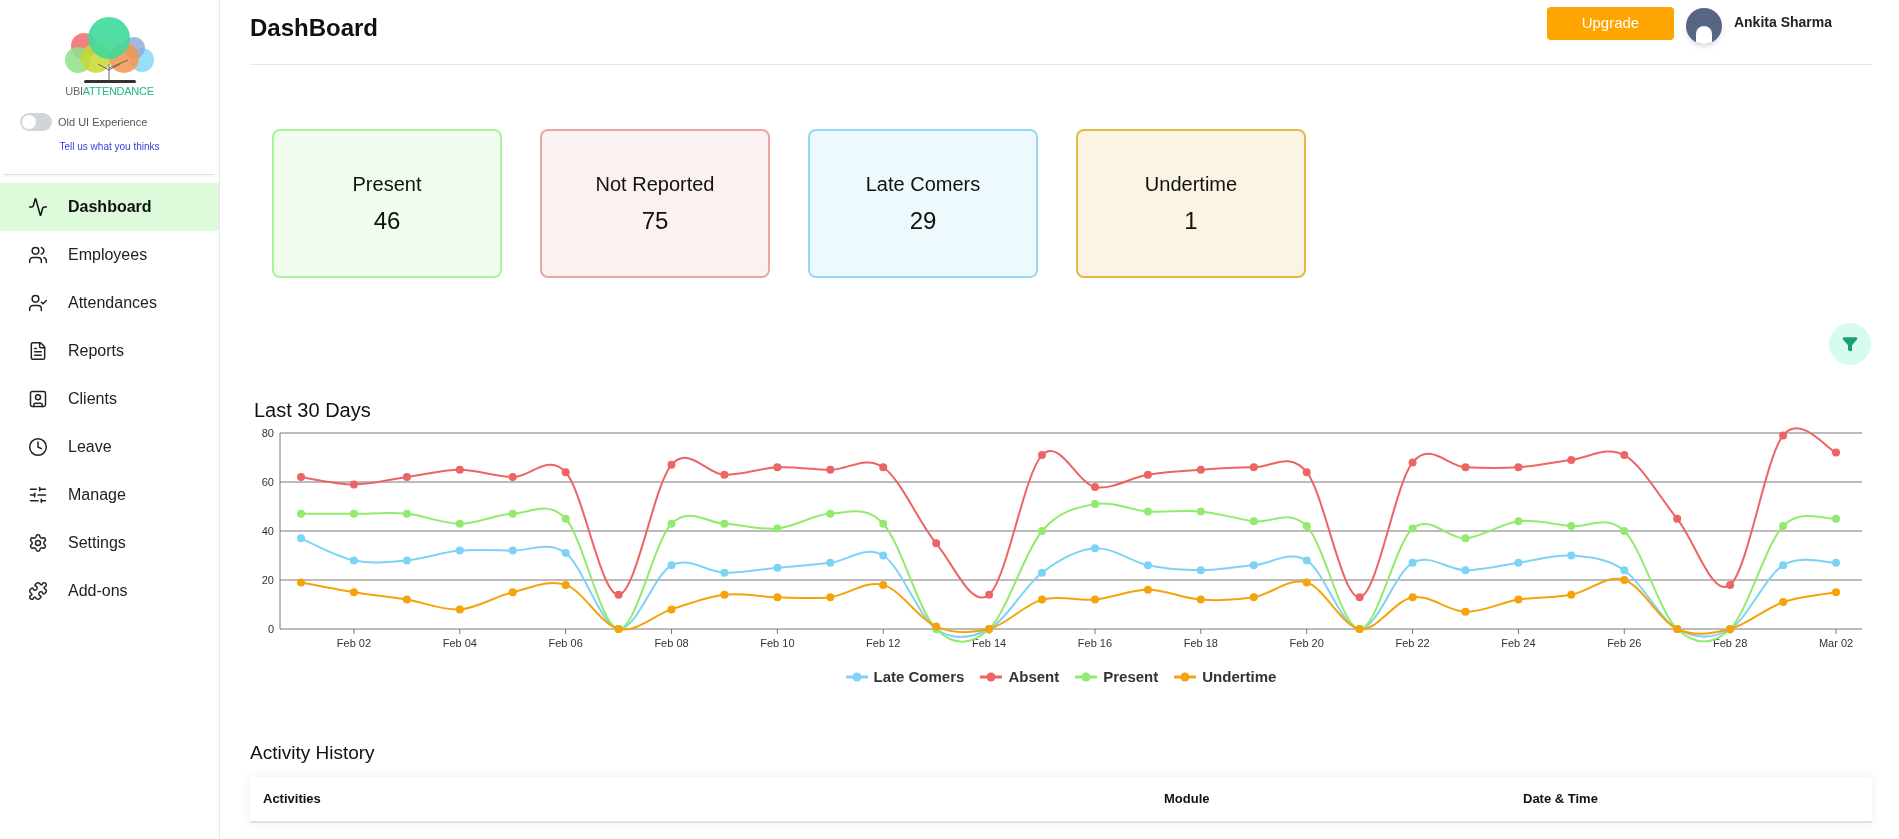  I want to click on x-tick-label: Feb 02, so click(354, 643).